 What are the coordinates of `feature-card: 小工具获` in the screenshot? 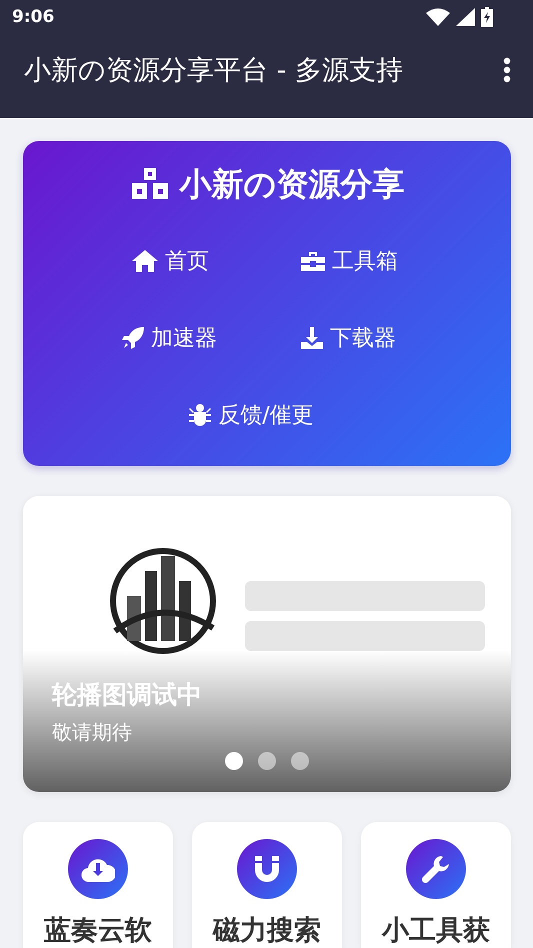 It's located at (436, 885).